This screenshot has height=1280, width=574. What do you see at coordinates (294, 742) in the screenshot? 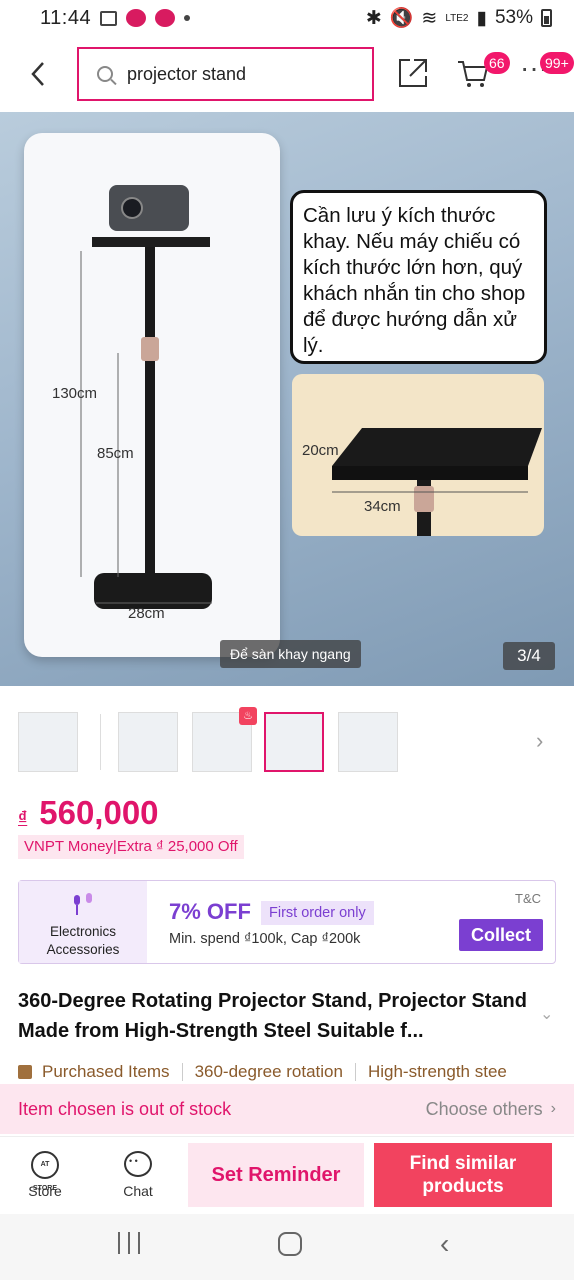
I see `thumbnail-4-selected` at bounding box center [294, 742].